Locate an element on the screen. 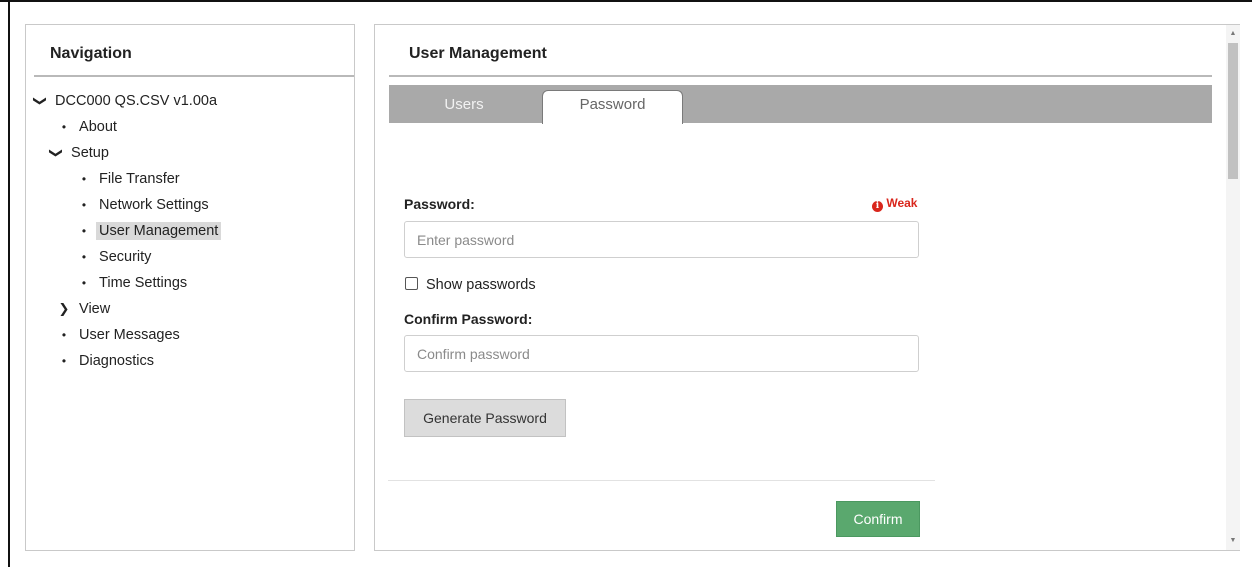 Image resolution: width=1252 pixels, height=567 pixels. navigation-divider is located at coordinates (194, 76).